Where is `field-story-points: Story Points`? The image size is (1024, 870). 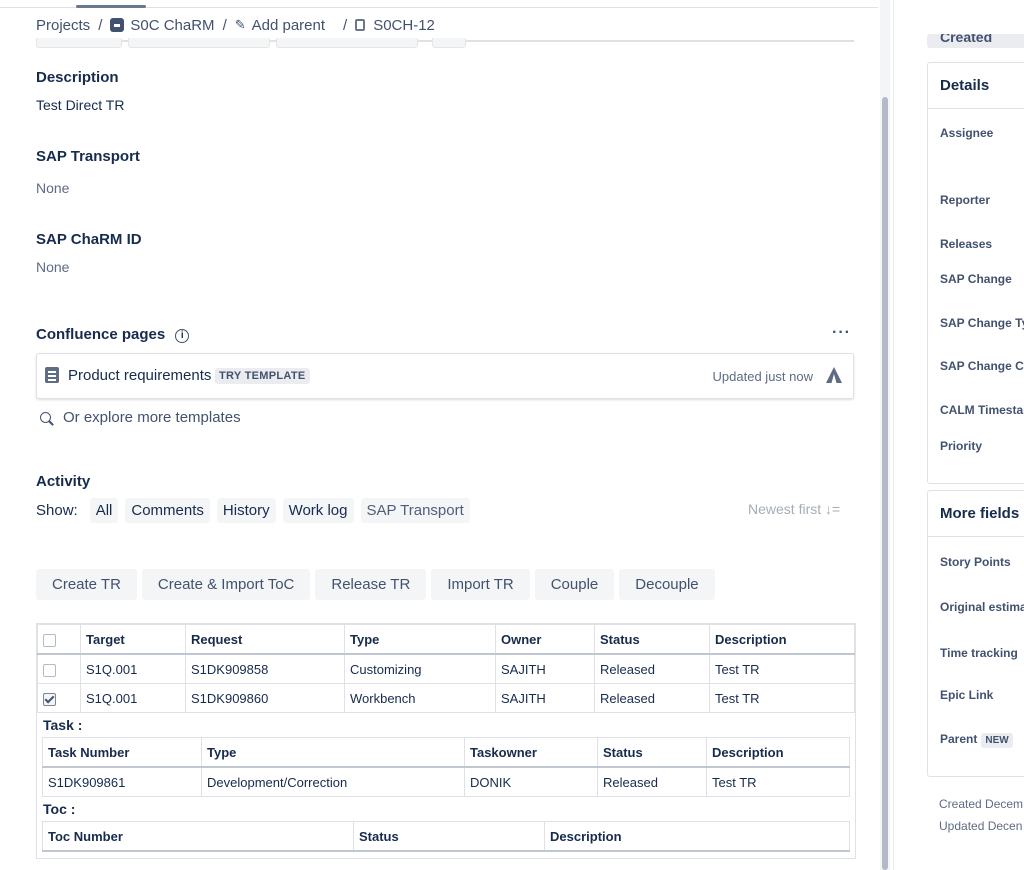 field-story-points: Story Points is located at coordinates (975, 562).